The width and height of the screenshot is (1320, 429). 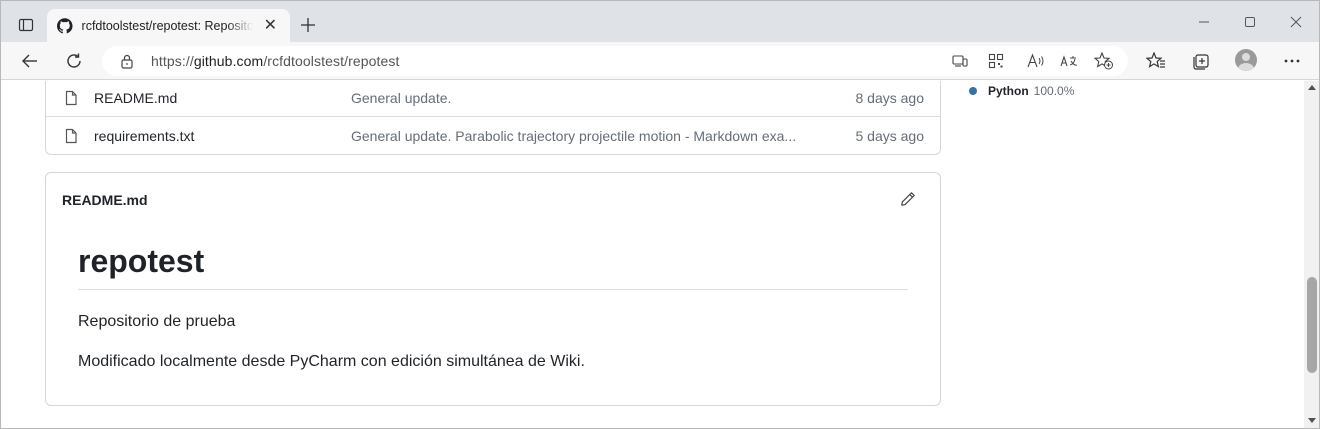 I want to click on file-name-link: README.md, so click(x=135, y=98).